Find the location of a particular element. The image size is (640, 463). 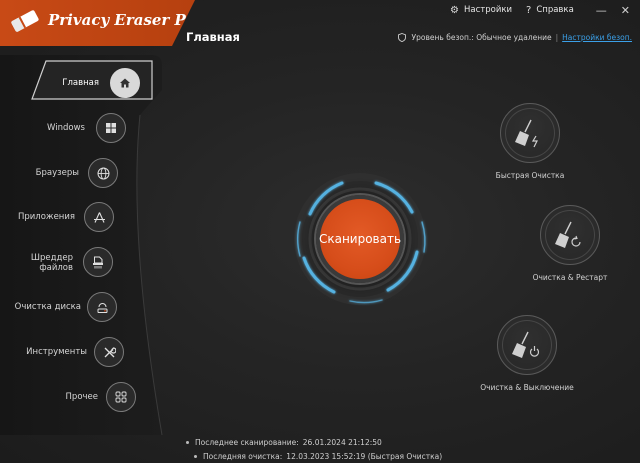

sidebar-item-other: Прочее is located at coordinates (77, 398).